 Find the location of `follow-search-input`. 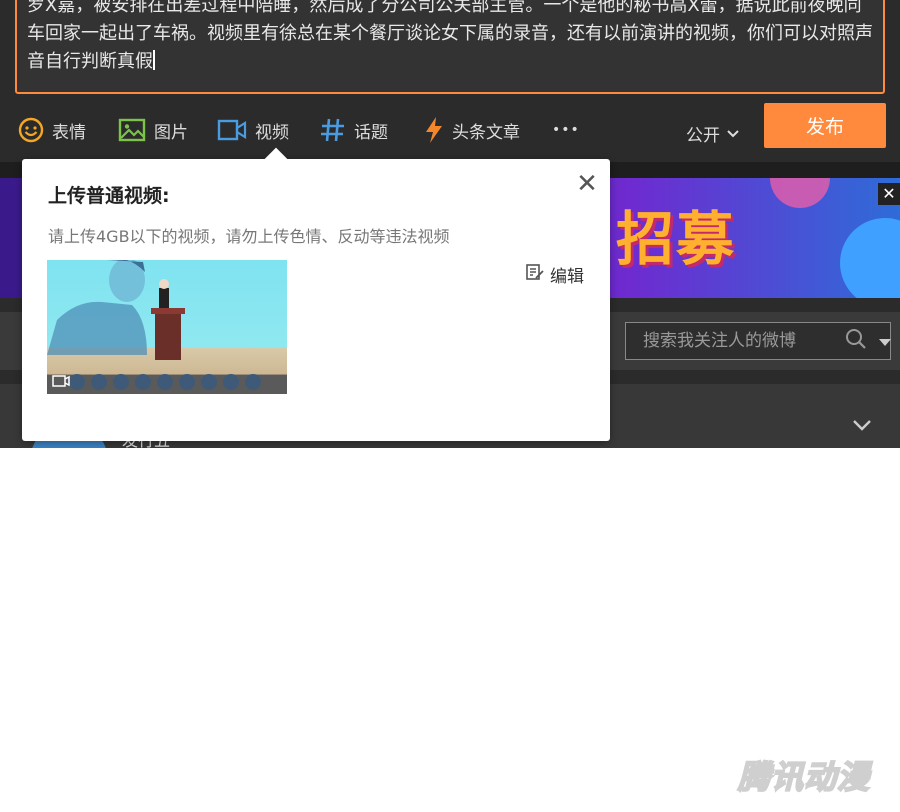

follow-search-input is located at coordinates (738, 341).